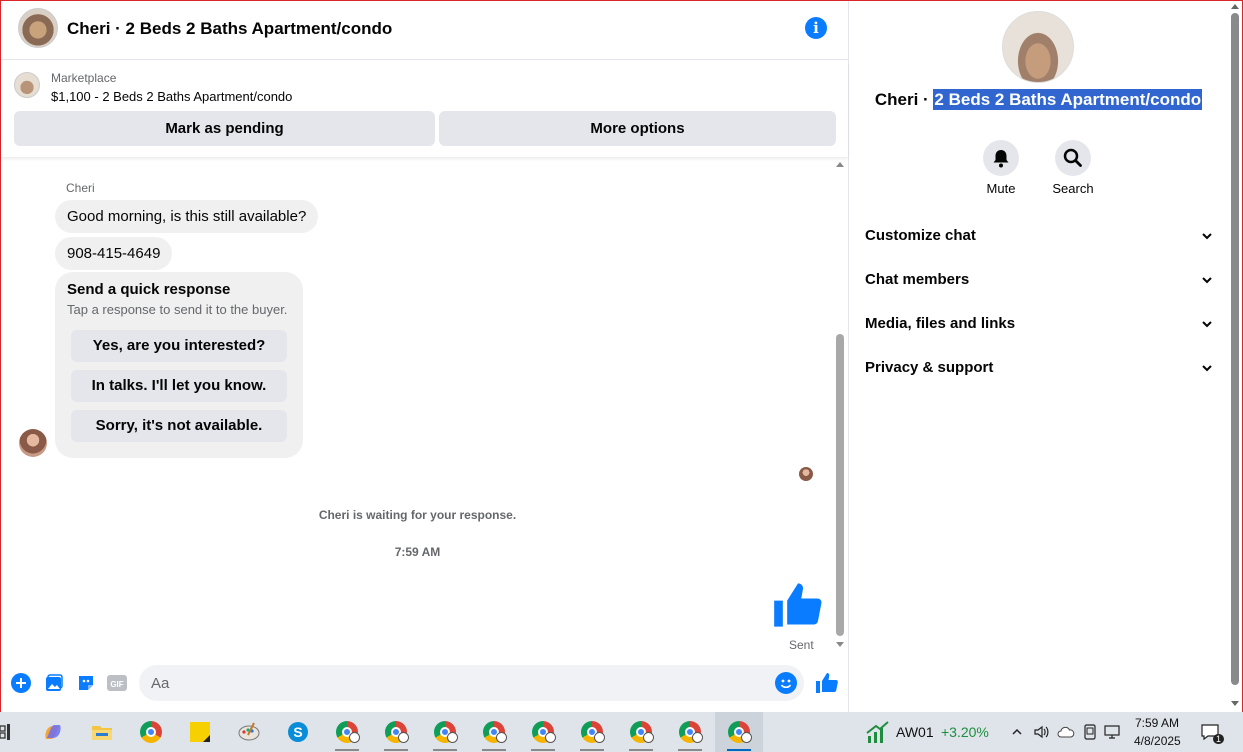 The width and height of the screenshot is (1243, 752). I want to click on skype-icon: S, so click(298, 732).